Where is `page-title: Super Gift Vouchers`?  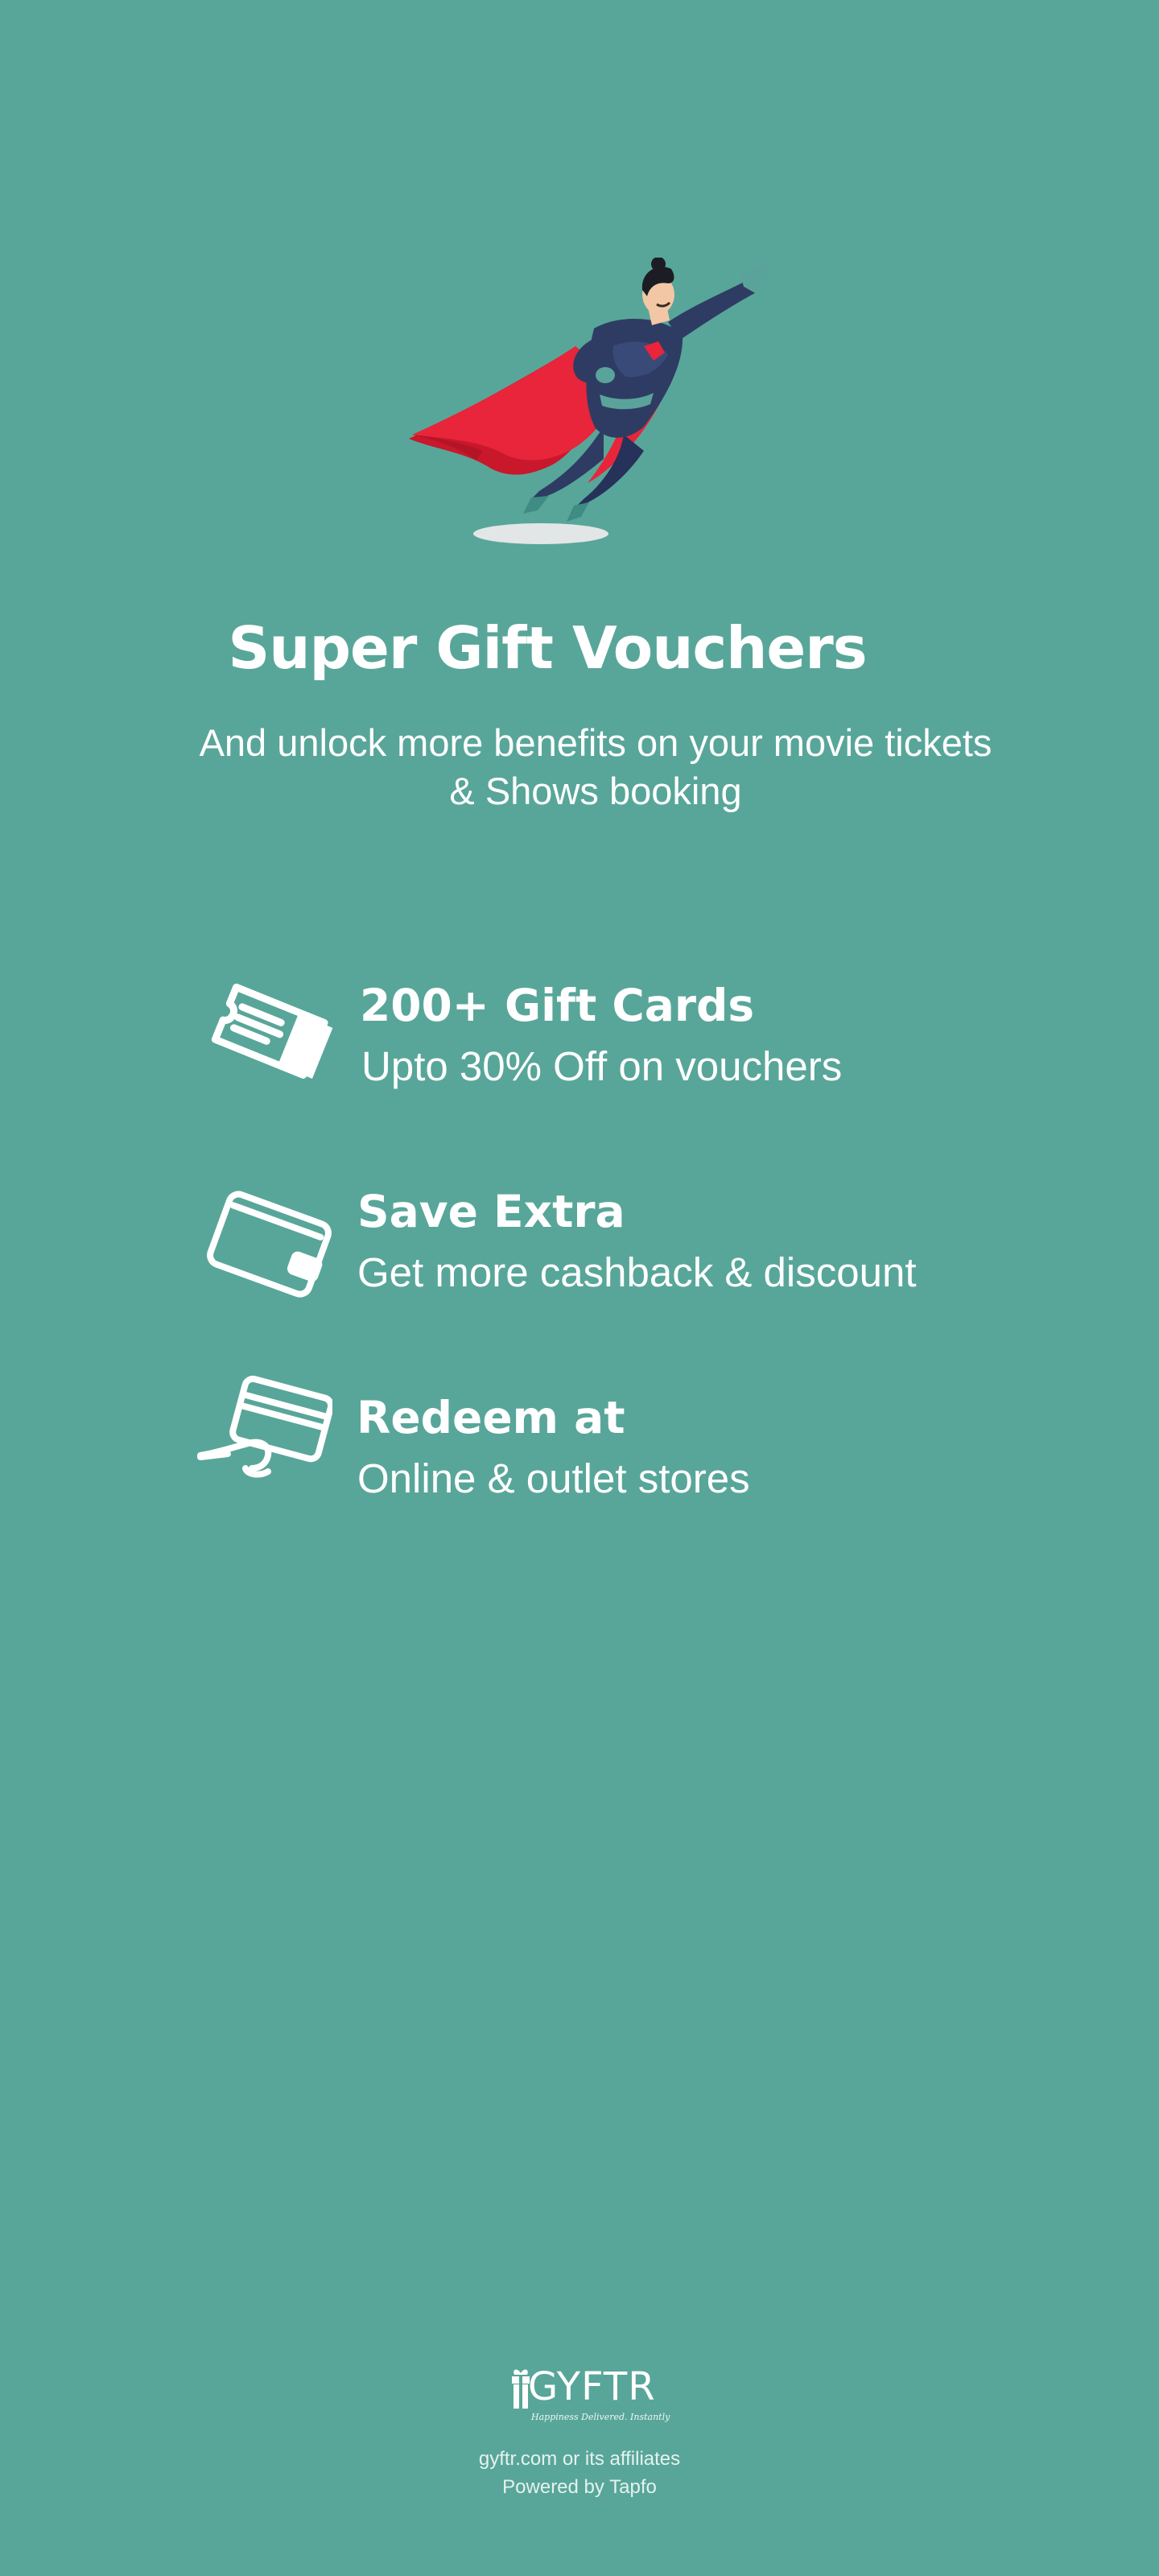
page-title: Super Gift Vouchers is located at coordinates (547, 648).